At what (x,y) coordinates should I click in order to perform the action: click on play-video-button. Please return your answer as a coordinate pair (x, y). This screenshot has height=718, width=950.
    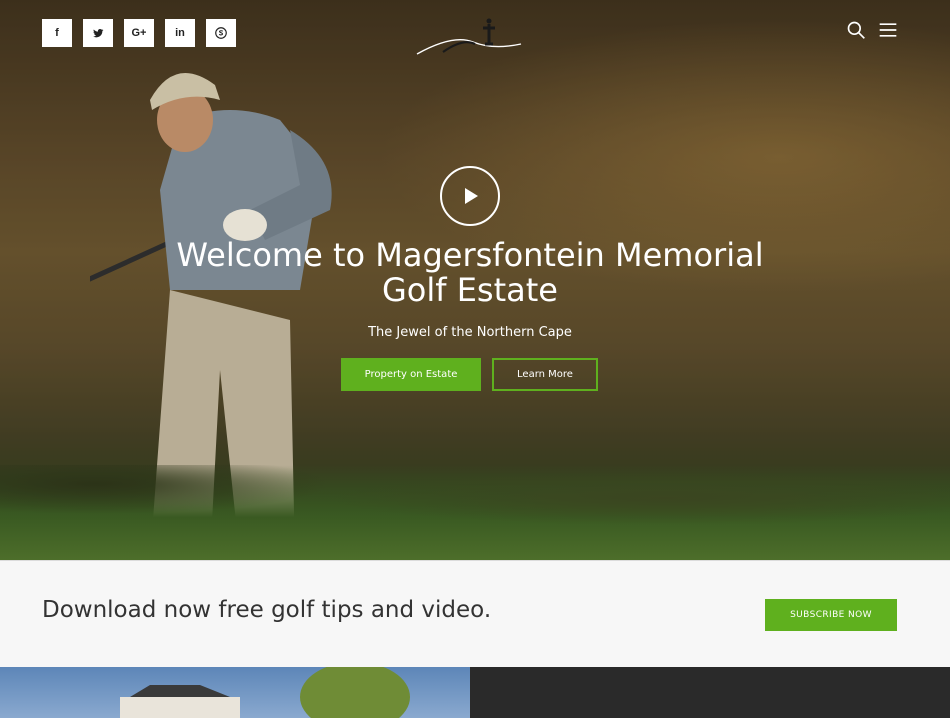
    Looking at the image, I should click on (470, 196).